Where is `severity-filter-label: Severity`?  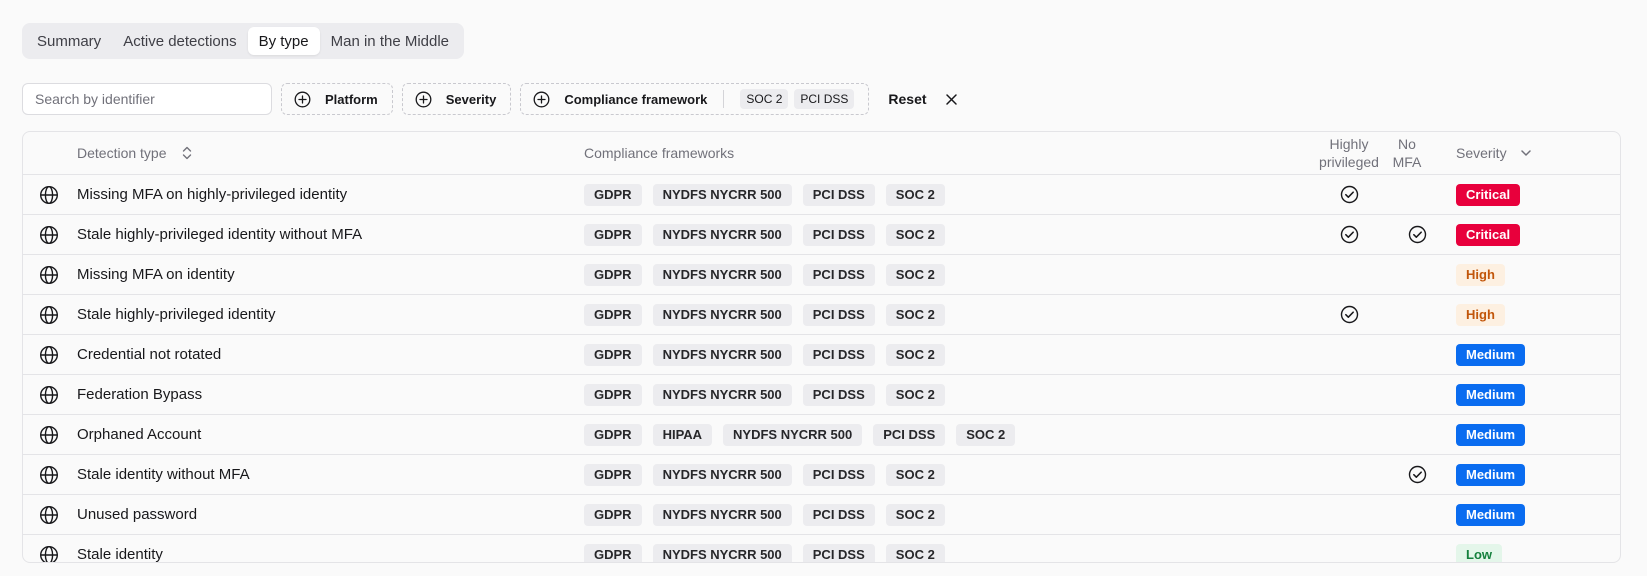
severity-filter-label: Severity is located at coordinates (471, 99).